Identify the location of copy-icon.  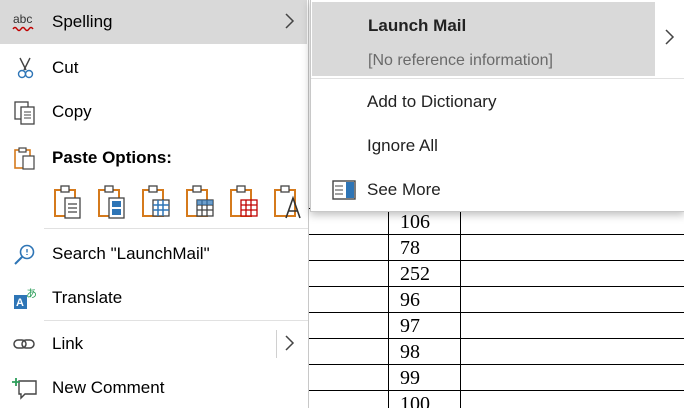
(25, 112).